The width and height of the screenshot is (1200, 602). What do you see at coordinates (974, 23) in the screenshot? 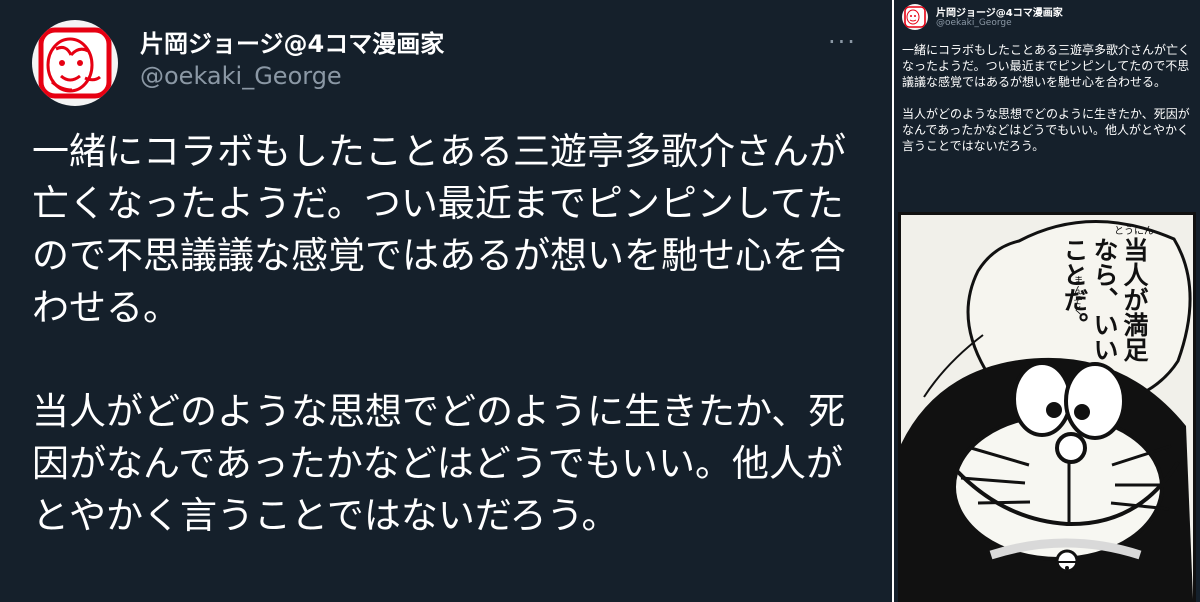
I see `preview-handle: @oekaki_George` at bounding box center [974, 23].